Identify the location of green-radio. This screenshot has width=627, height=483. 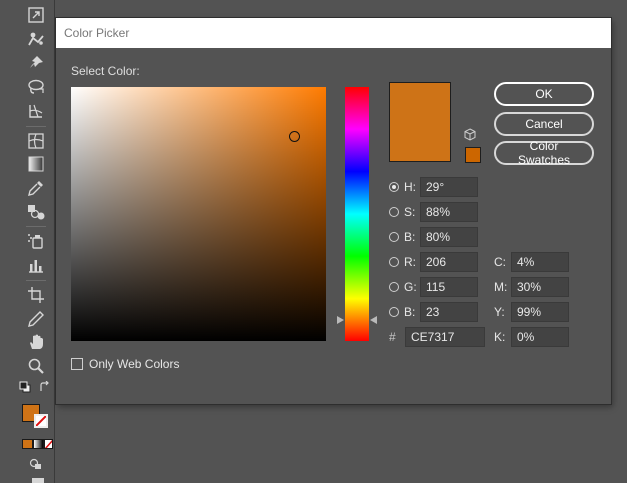
(394, 287).